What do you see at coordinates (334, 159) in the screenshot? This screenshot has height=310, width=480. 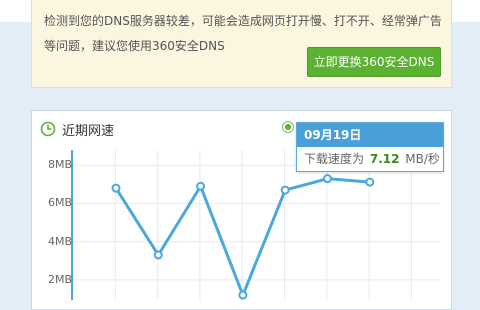 I see `tooltip-prefix: 下载速度为` at bounding box center [334, 159].